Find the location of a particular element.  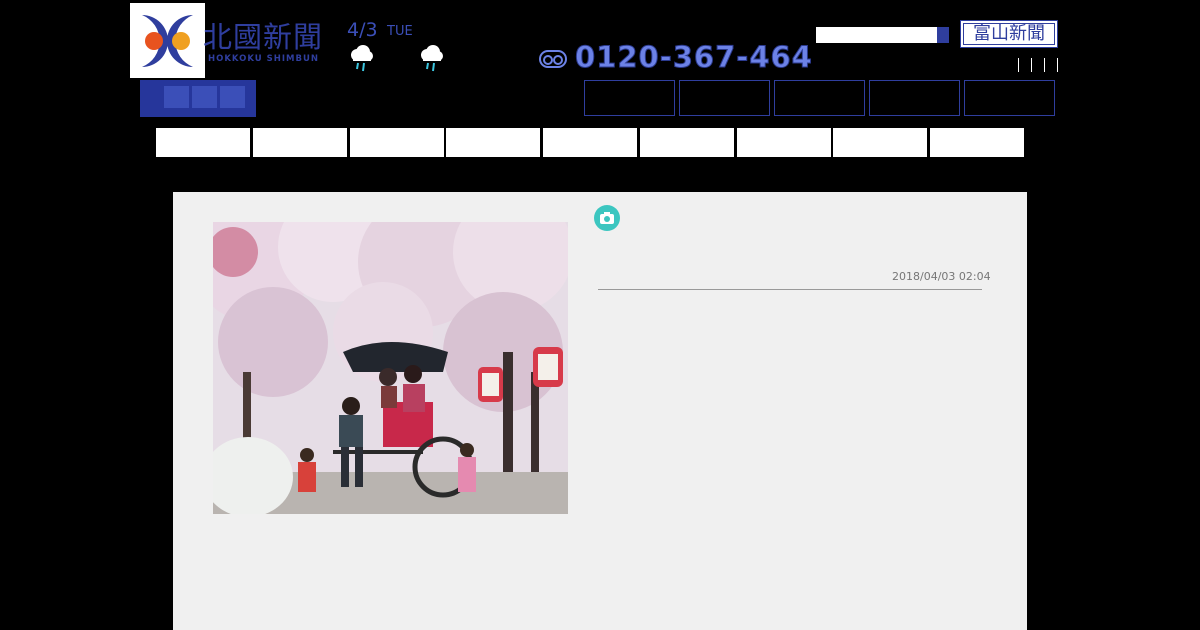

logo-subtext: HOKKOKU SHIMBUN is located at coordinates (264, 59).